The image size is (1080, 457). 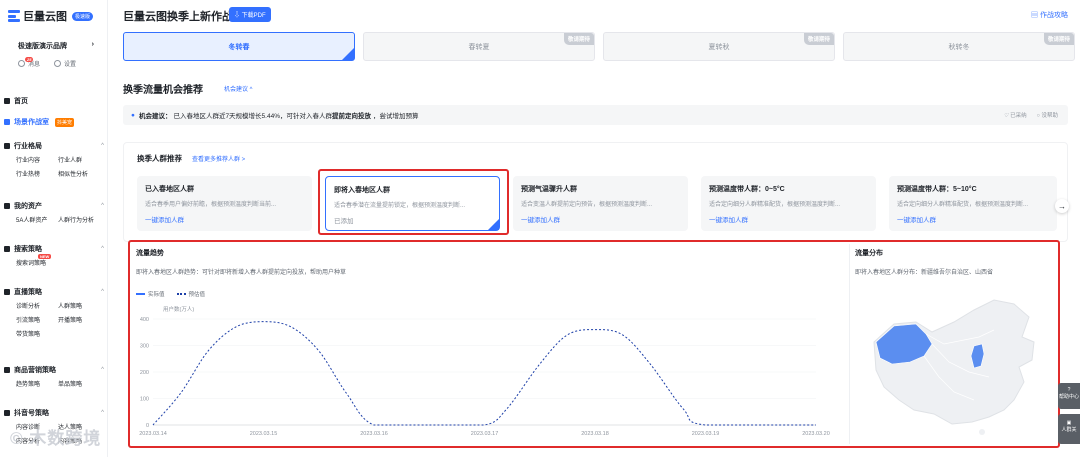 I want to click on arrow-right-icon: →, so click(x=1062, y=206).